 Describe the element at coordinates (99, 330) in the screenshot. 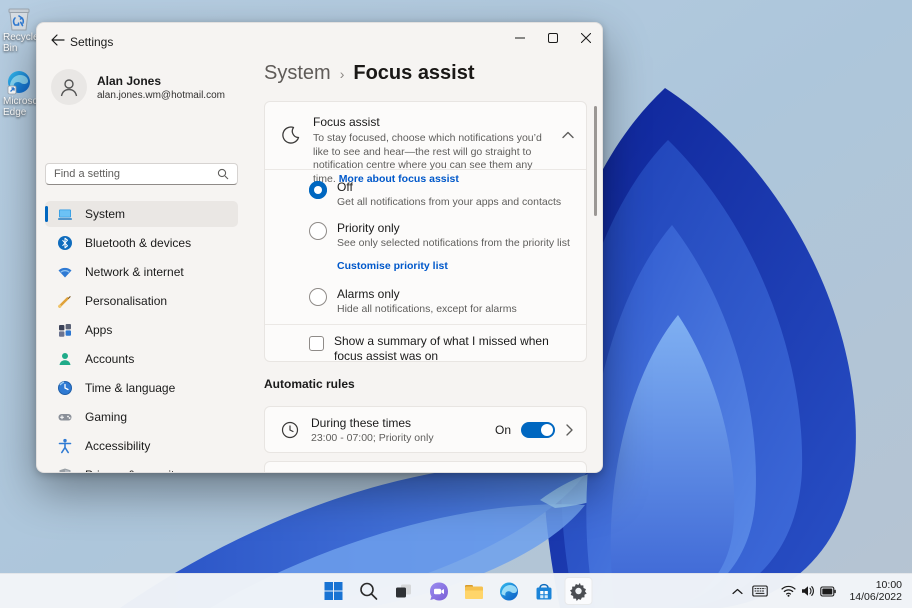

I see `nav-label: Apps` at that location.